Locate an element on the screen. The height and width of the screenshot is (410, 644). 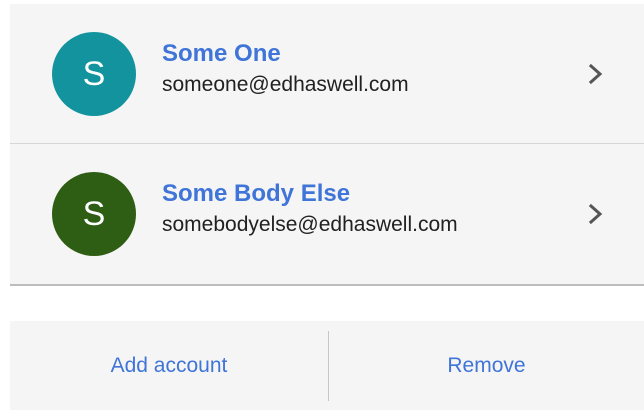
account-email: somebodyelse@edhaswell.com is located at coordinates (310, 224).